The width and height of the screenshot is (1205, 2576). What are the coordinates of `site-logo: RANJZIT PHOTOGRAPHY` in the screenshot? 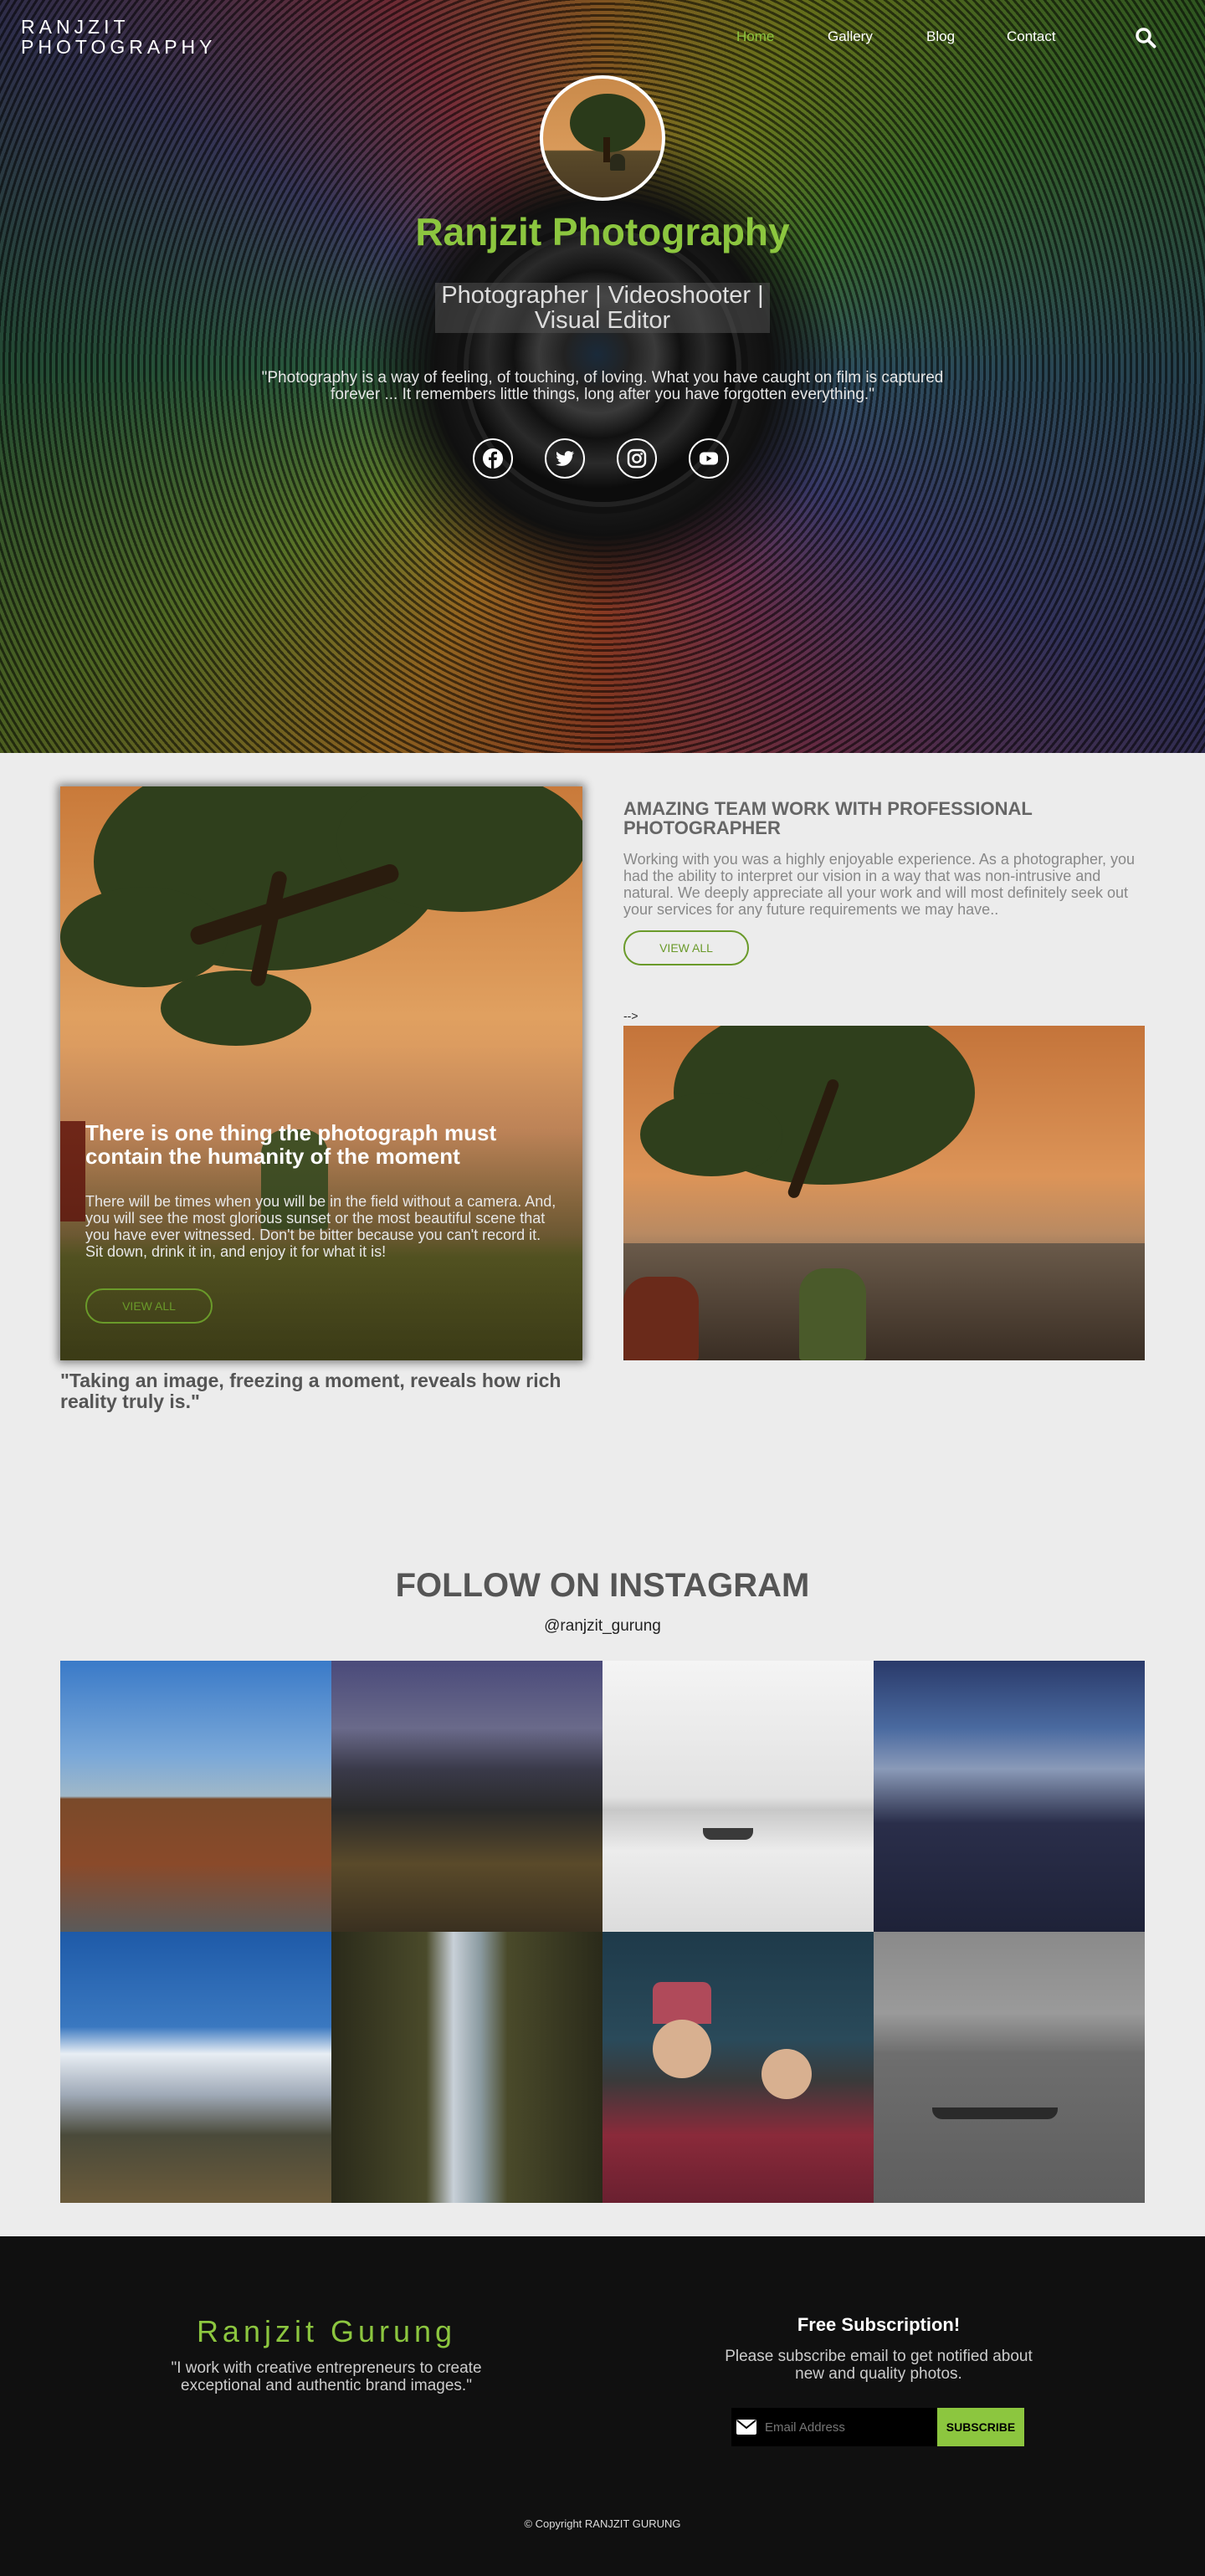 It's located at (119, 37).